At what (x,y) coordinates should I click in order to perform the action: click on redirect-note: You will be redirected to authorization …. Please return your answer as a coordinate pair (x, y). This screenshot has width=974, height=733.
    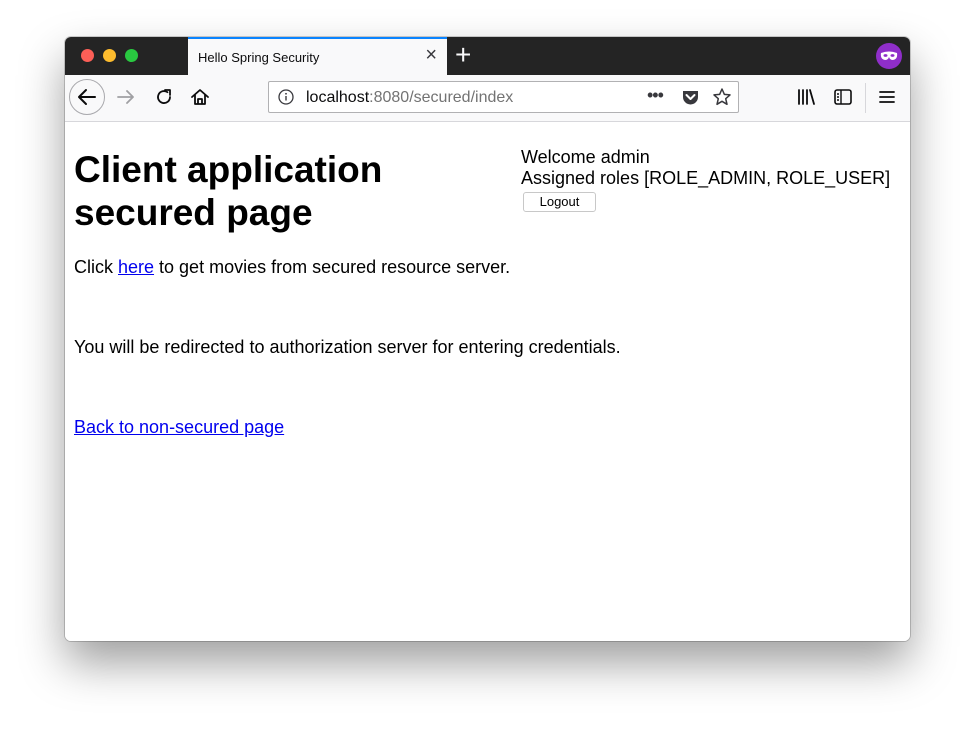
    Looking at the image, I should click on (347, 347).